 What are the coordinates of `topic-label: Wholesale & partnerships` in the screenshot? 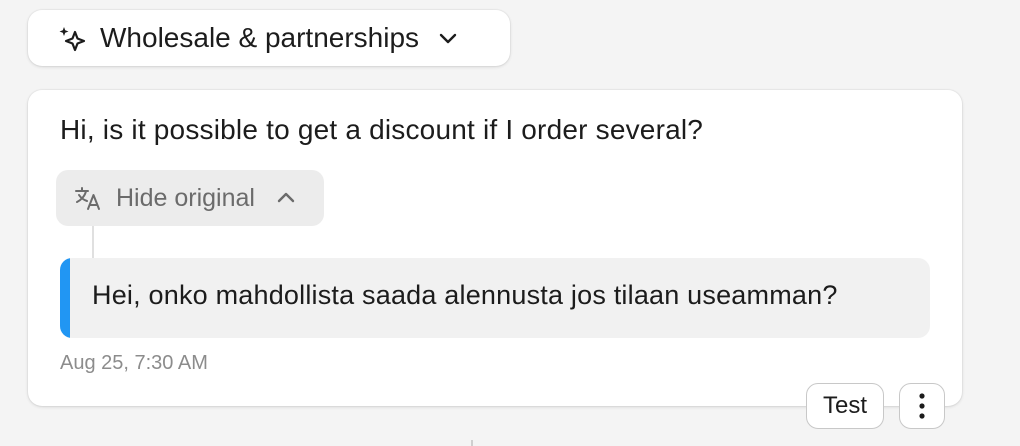 It's located at (260, 37).